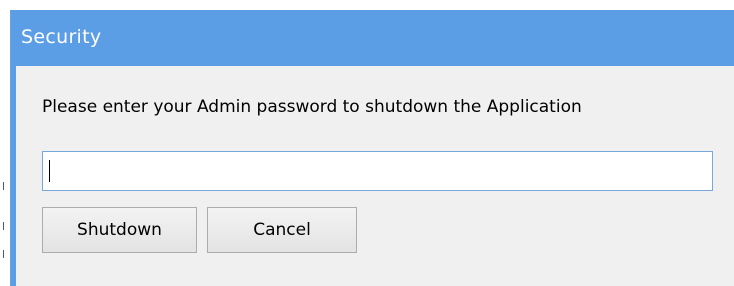  What do you see at coordinates (377, 171) in the screenshot?
I see `admin-password-input` at bounding box center [377, 171].